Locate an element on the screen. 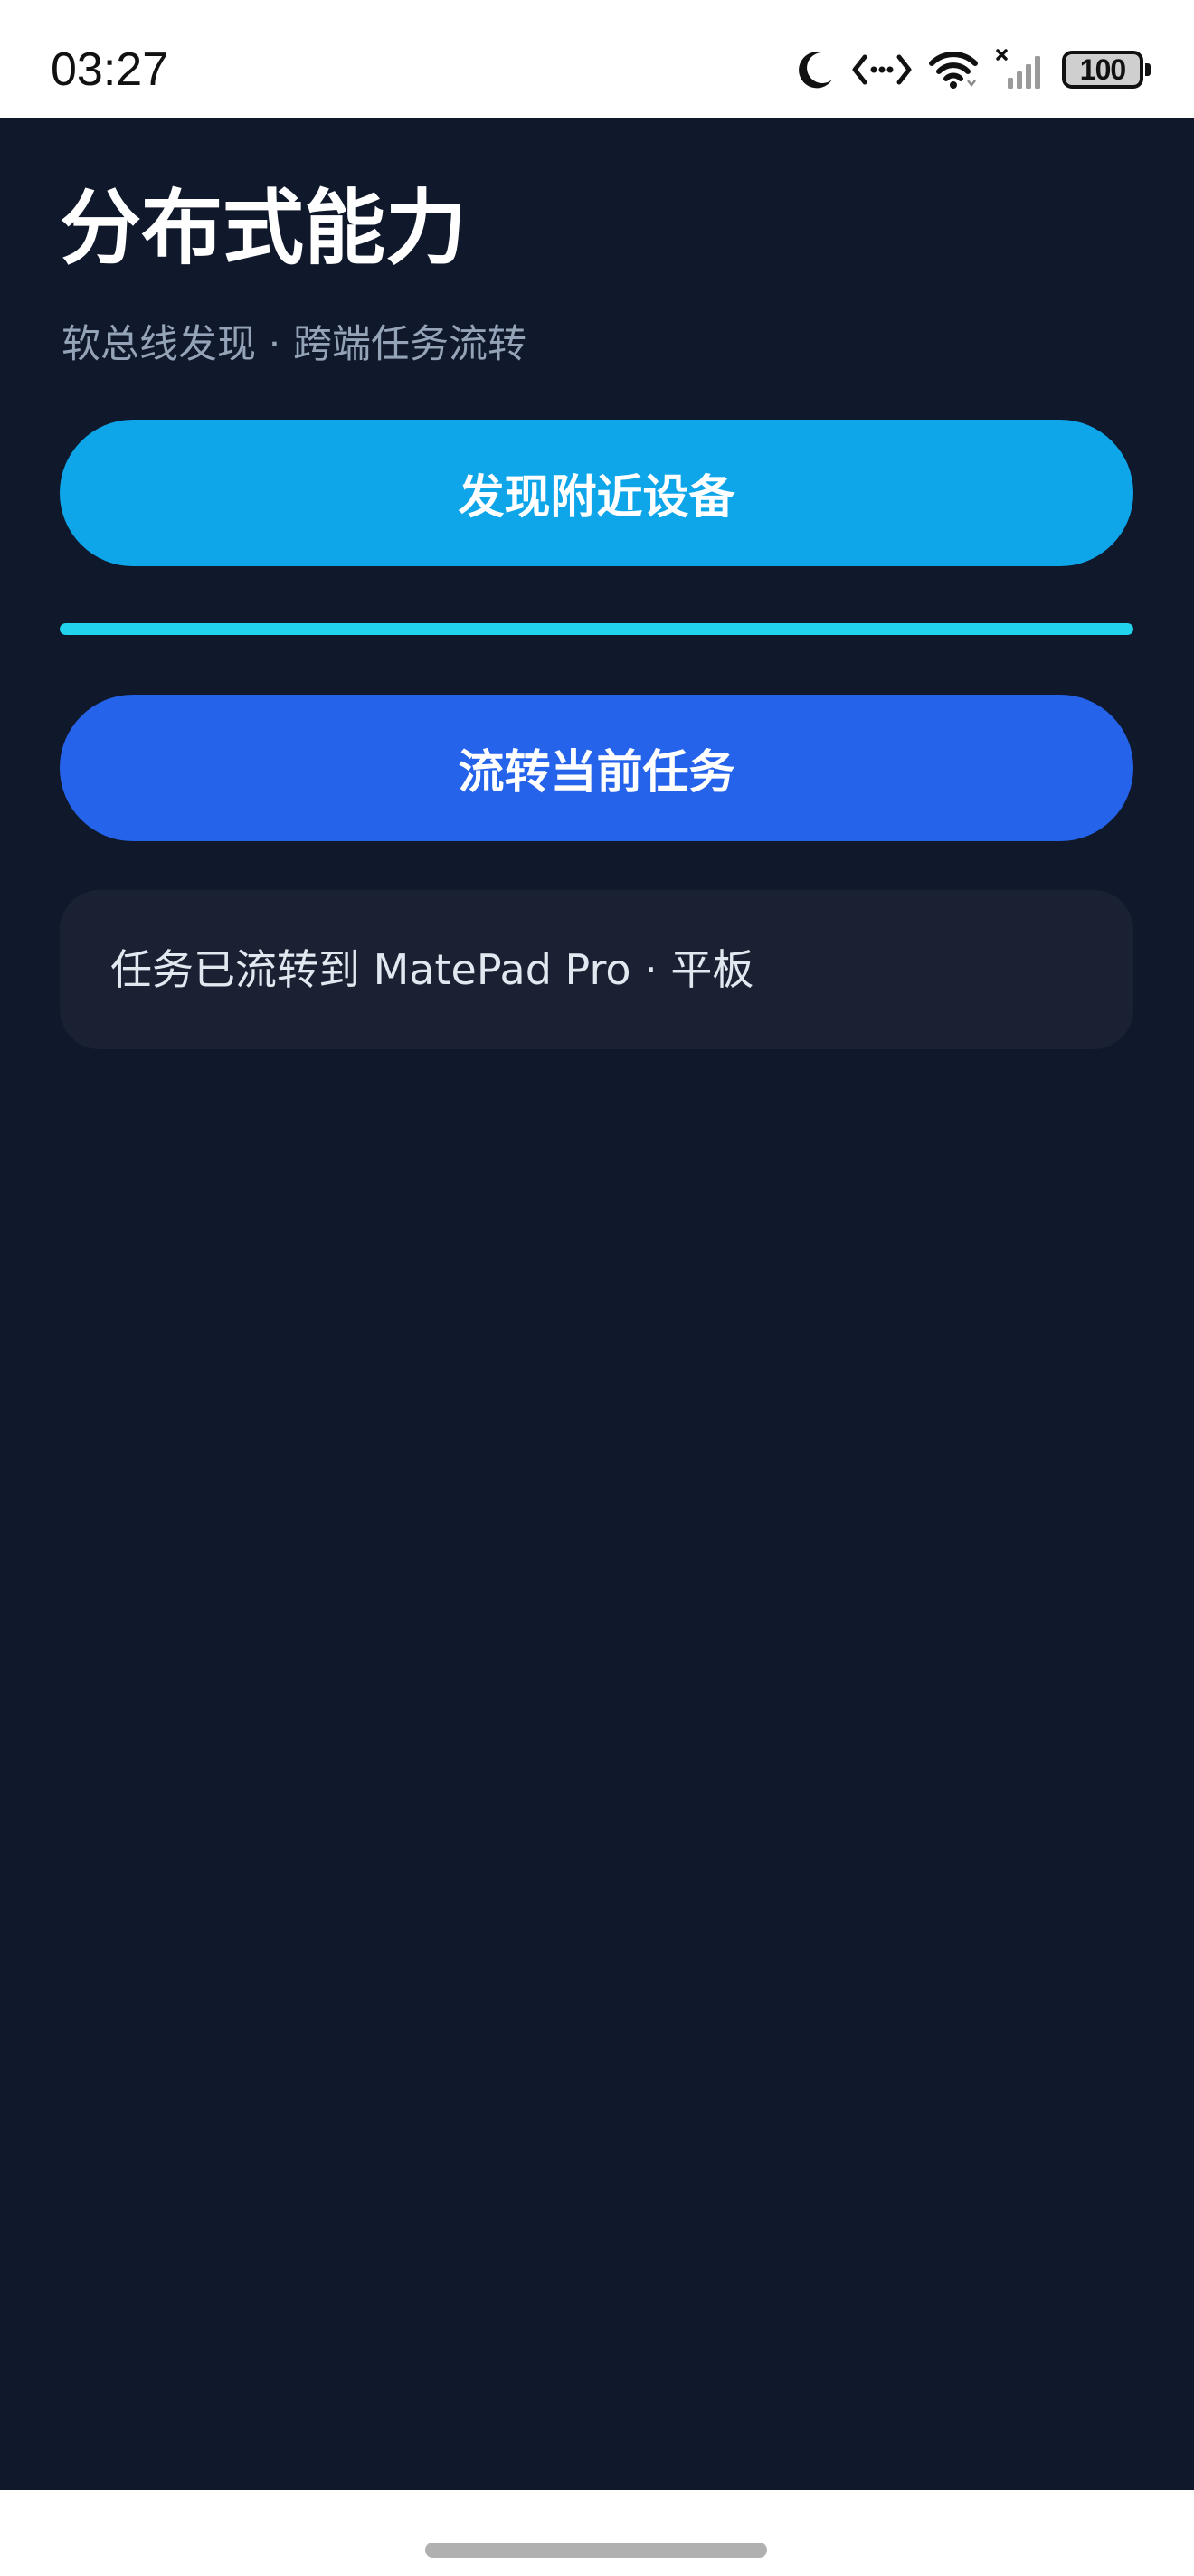  battery-body: 100 is located at coordinates (1102, 70).